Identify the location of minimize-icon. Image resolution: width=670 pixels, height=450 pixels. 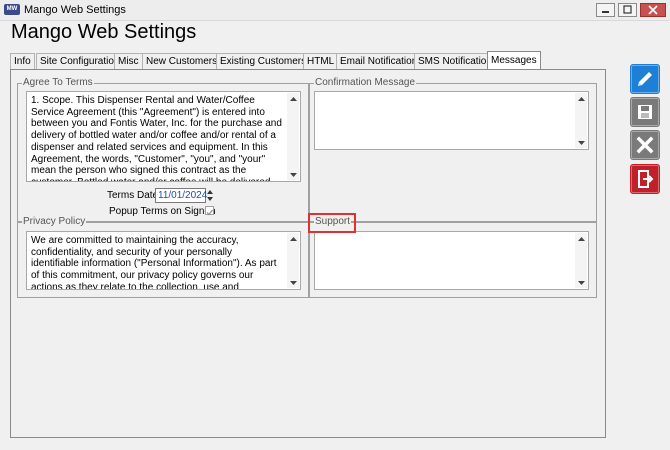
(605, 12).